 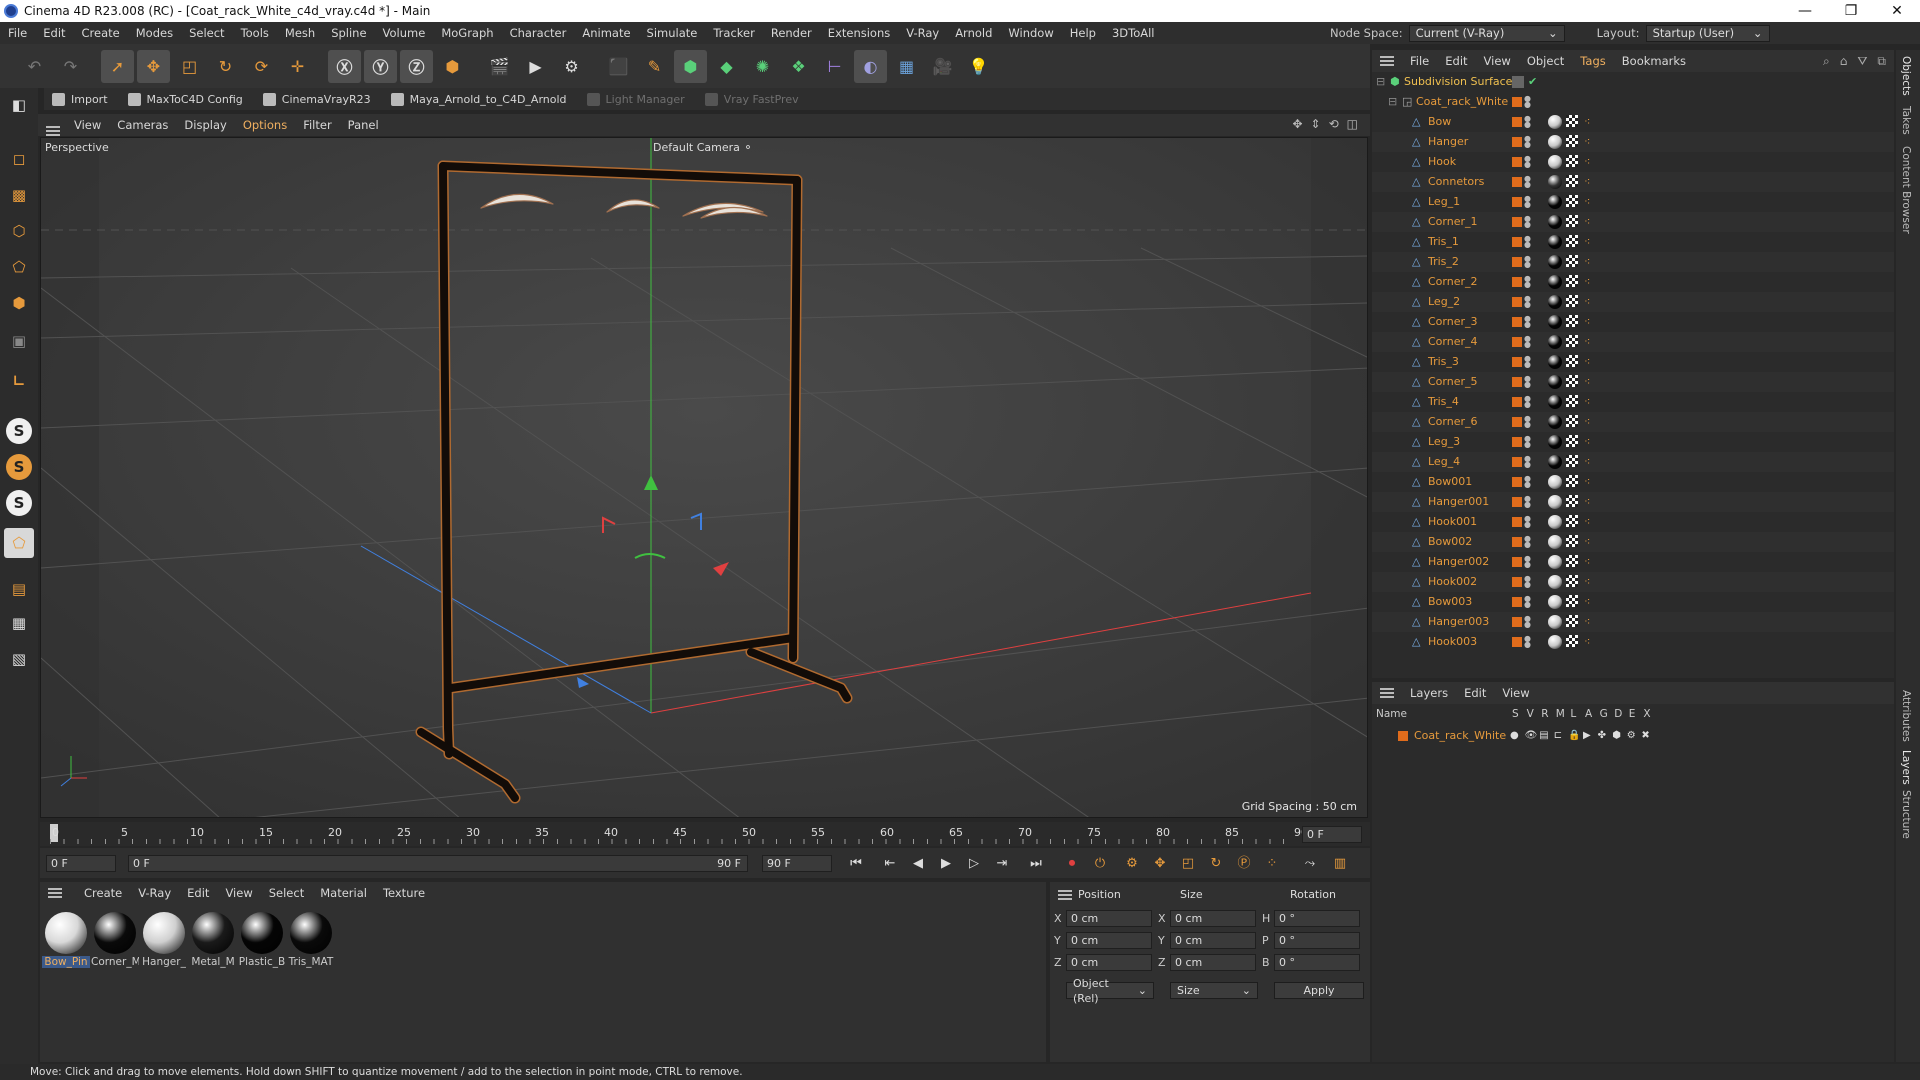 I want to click on mograph-cloner-icon: ❖, so click(x=798, y=66).